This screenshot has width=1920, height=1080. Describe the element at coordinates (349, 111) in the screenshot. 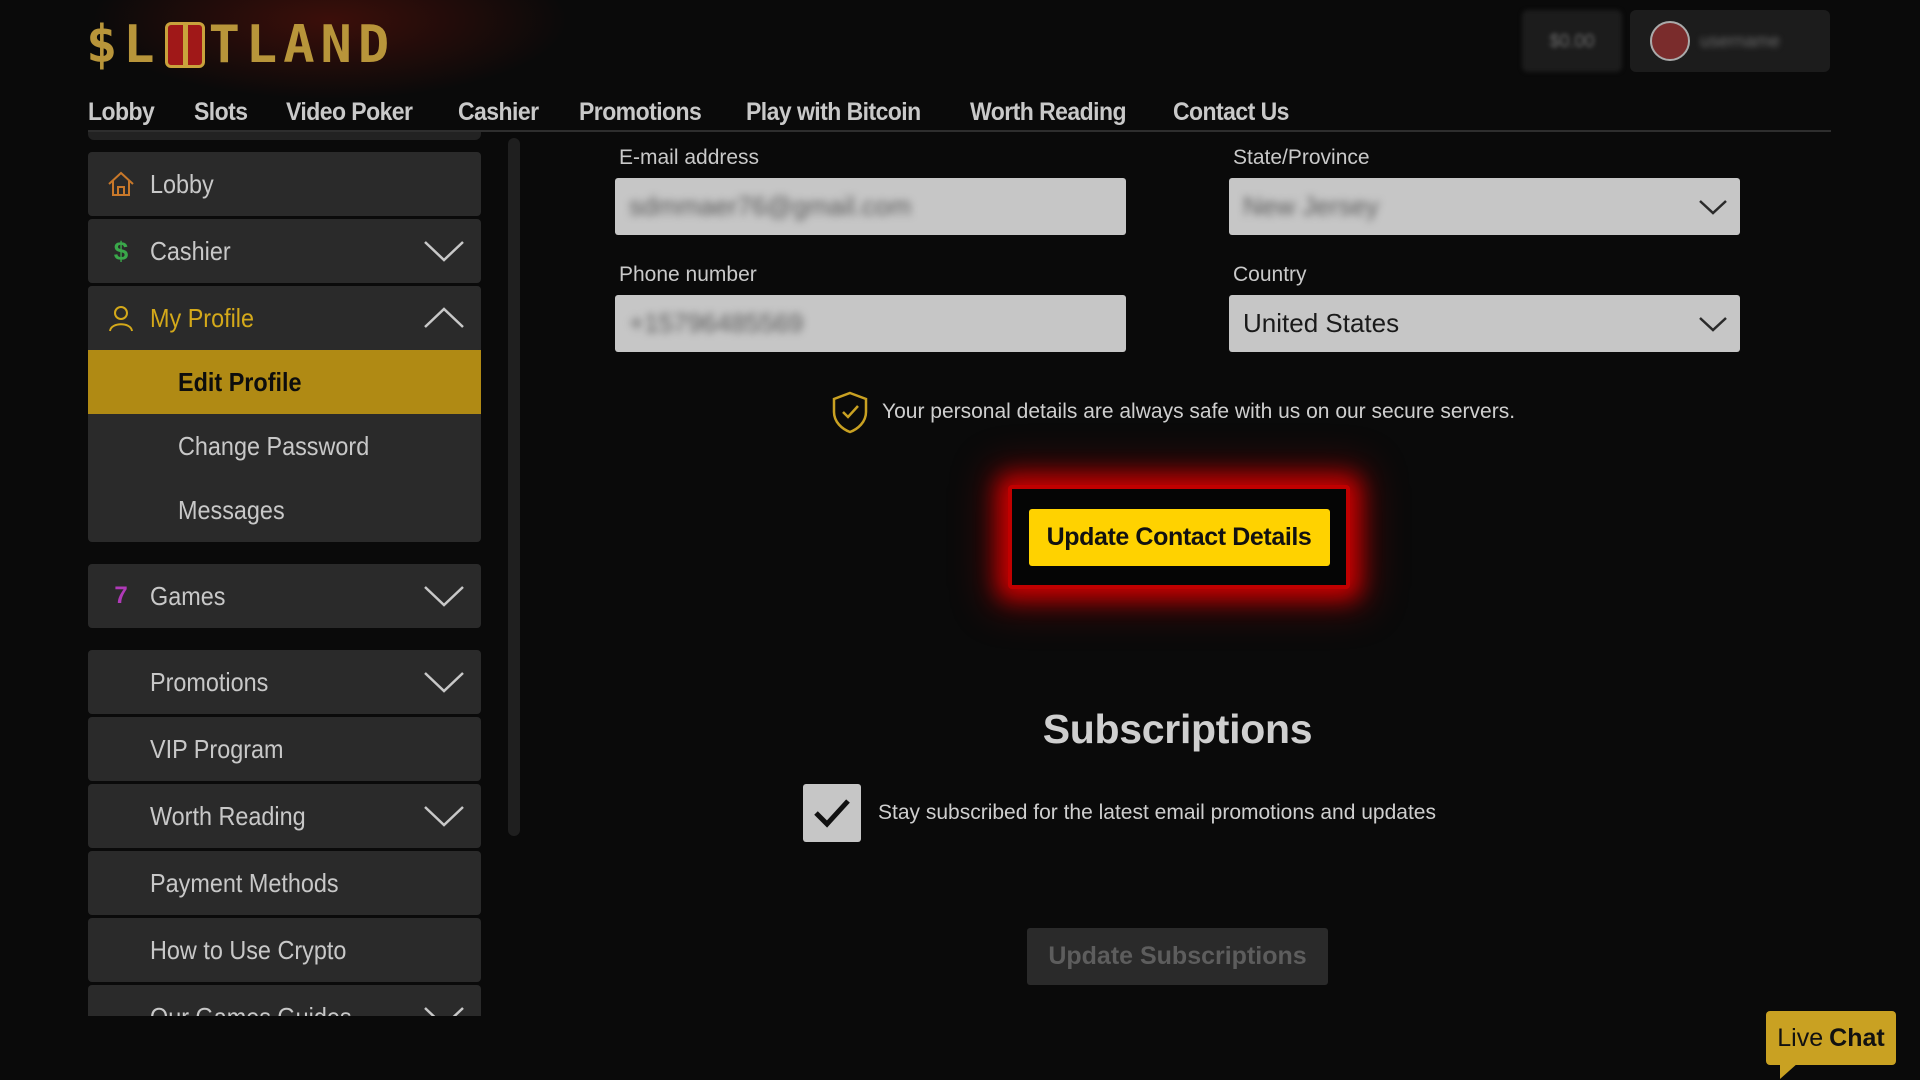

I see `nav-video-poker: Video Poker` at that location.